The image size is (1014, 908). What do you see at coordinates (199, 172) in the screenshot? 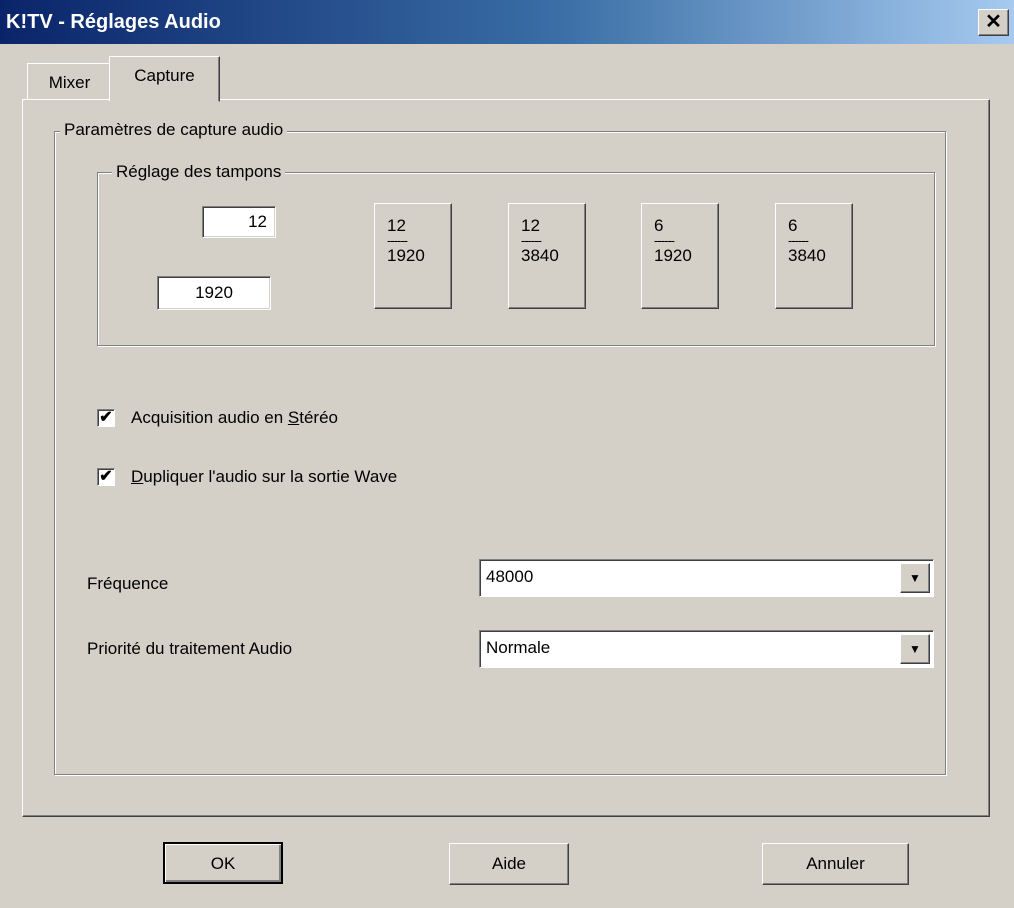
I see `buffers-group-title: Réglage des tampons` at bounding box center [199, 172].